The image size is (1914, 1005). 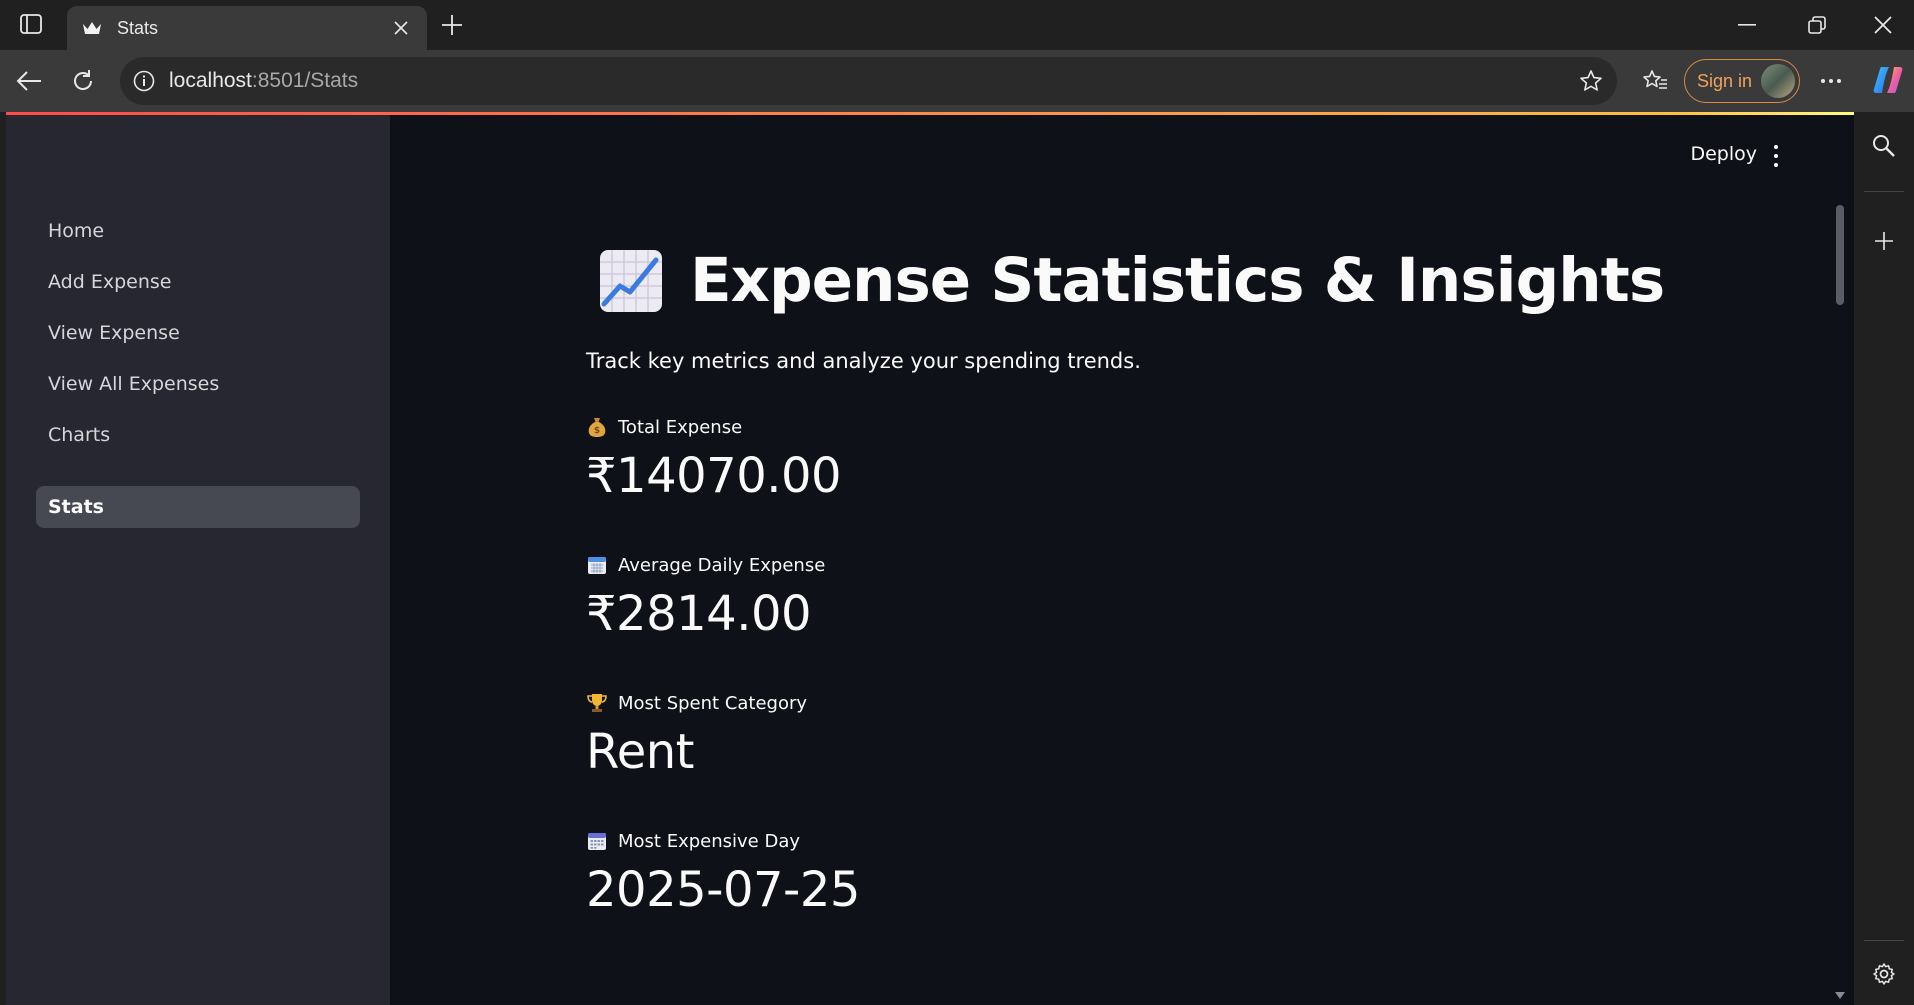 I want to click on browser-tab: Stats, so click(x=247, y=28).